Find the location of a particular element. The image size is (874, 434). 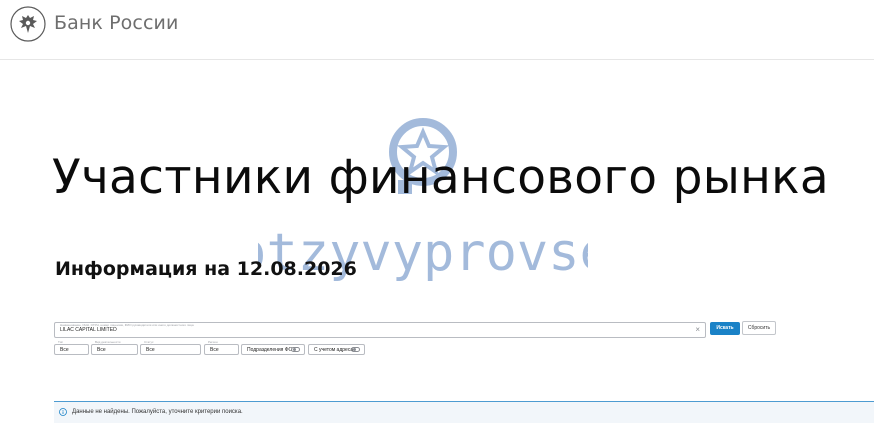

toggle-branches: Подразделения ФО is located at coordinates (273, 349).